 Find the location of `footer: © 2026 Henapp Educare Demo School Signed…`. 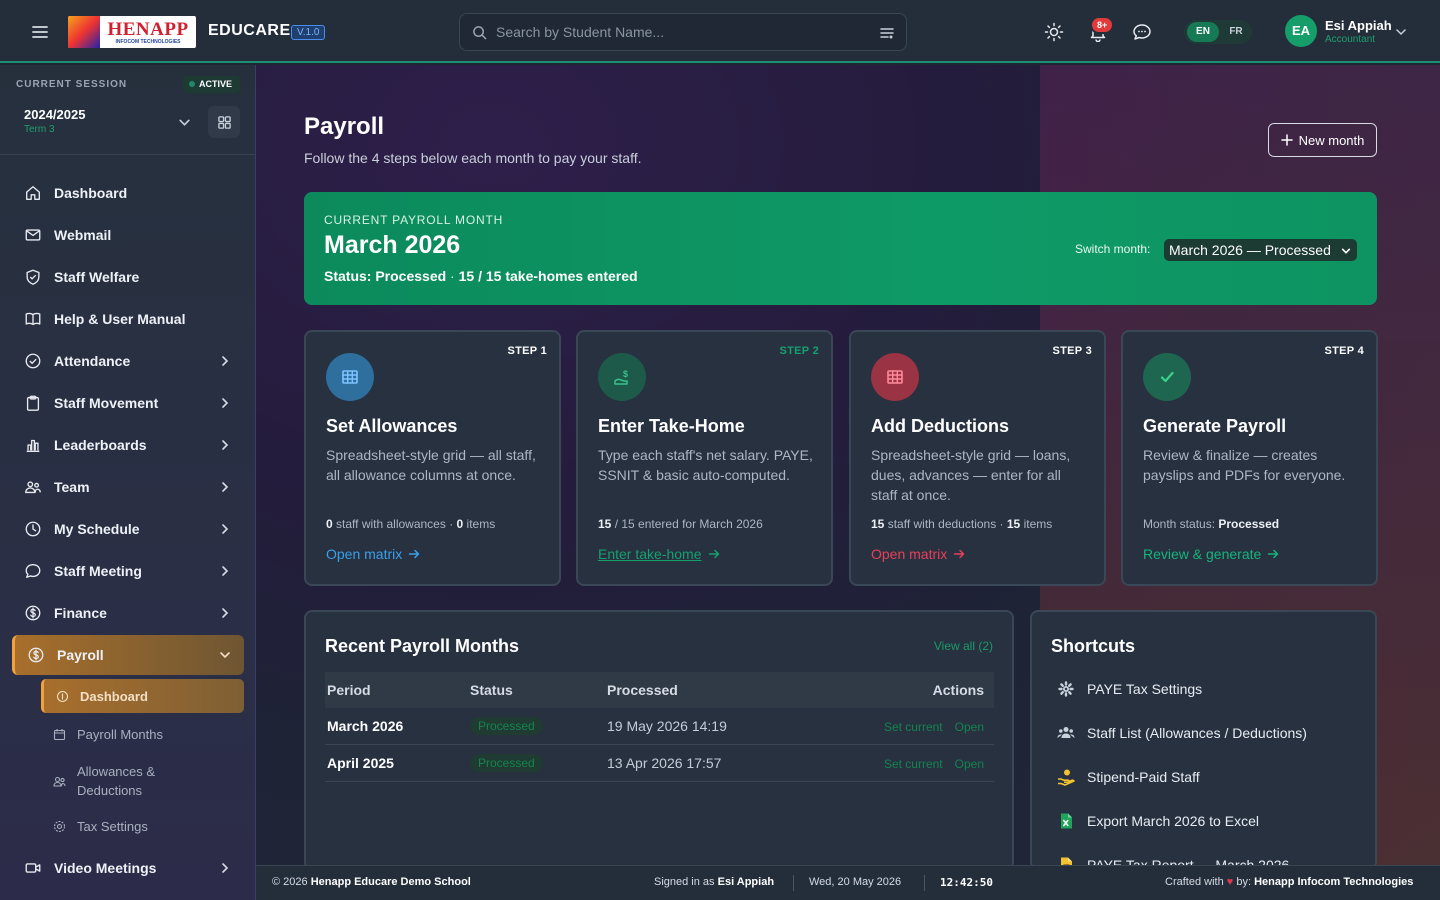

footer: © 2026 Henapp Educare Demo School Signed… is located at coordinates (848, 882).